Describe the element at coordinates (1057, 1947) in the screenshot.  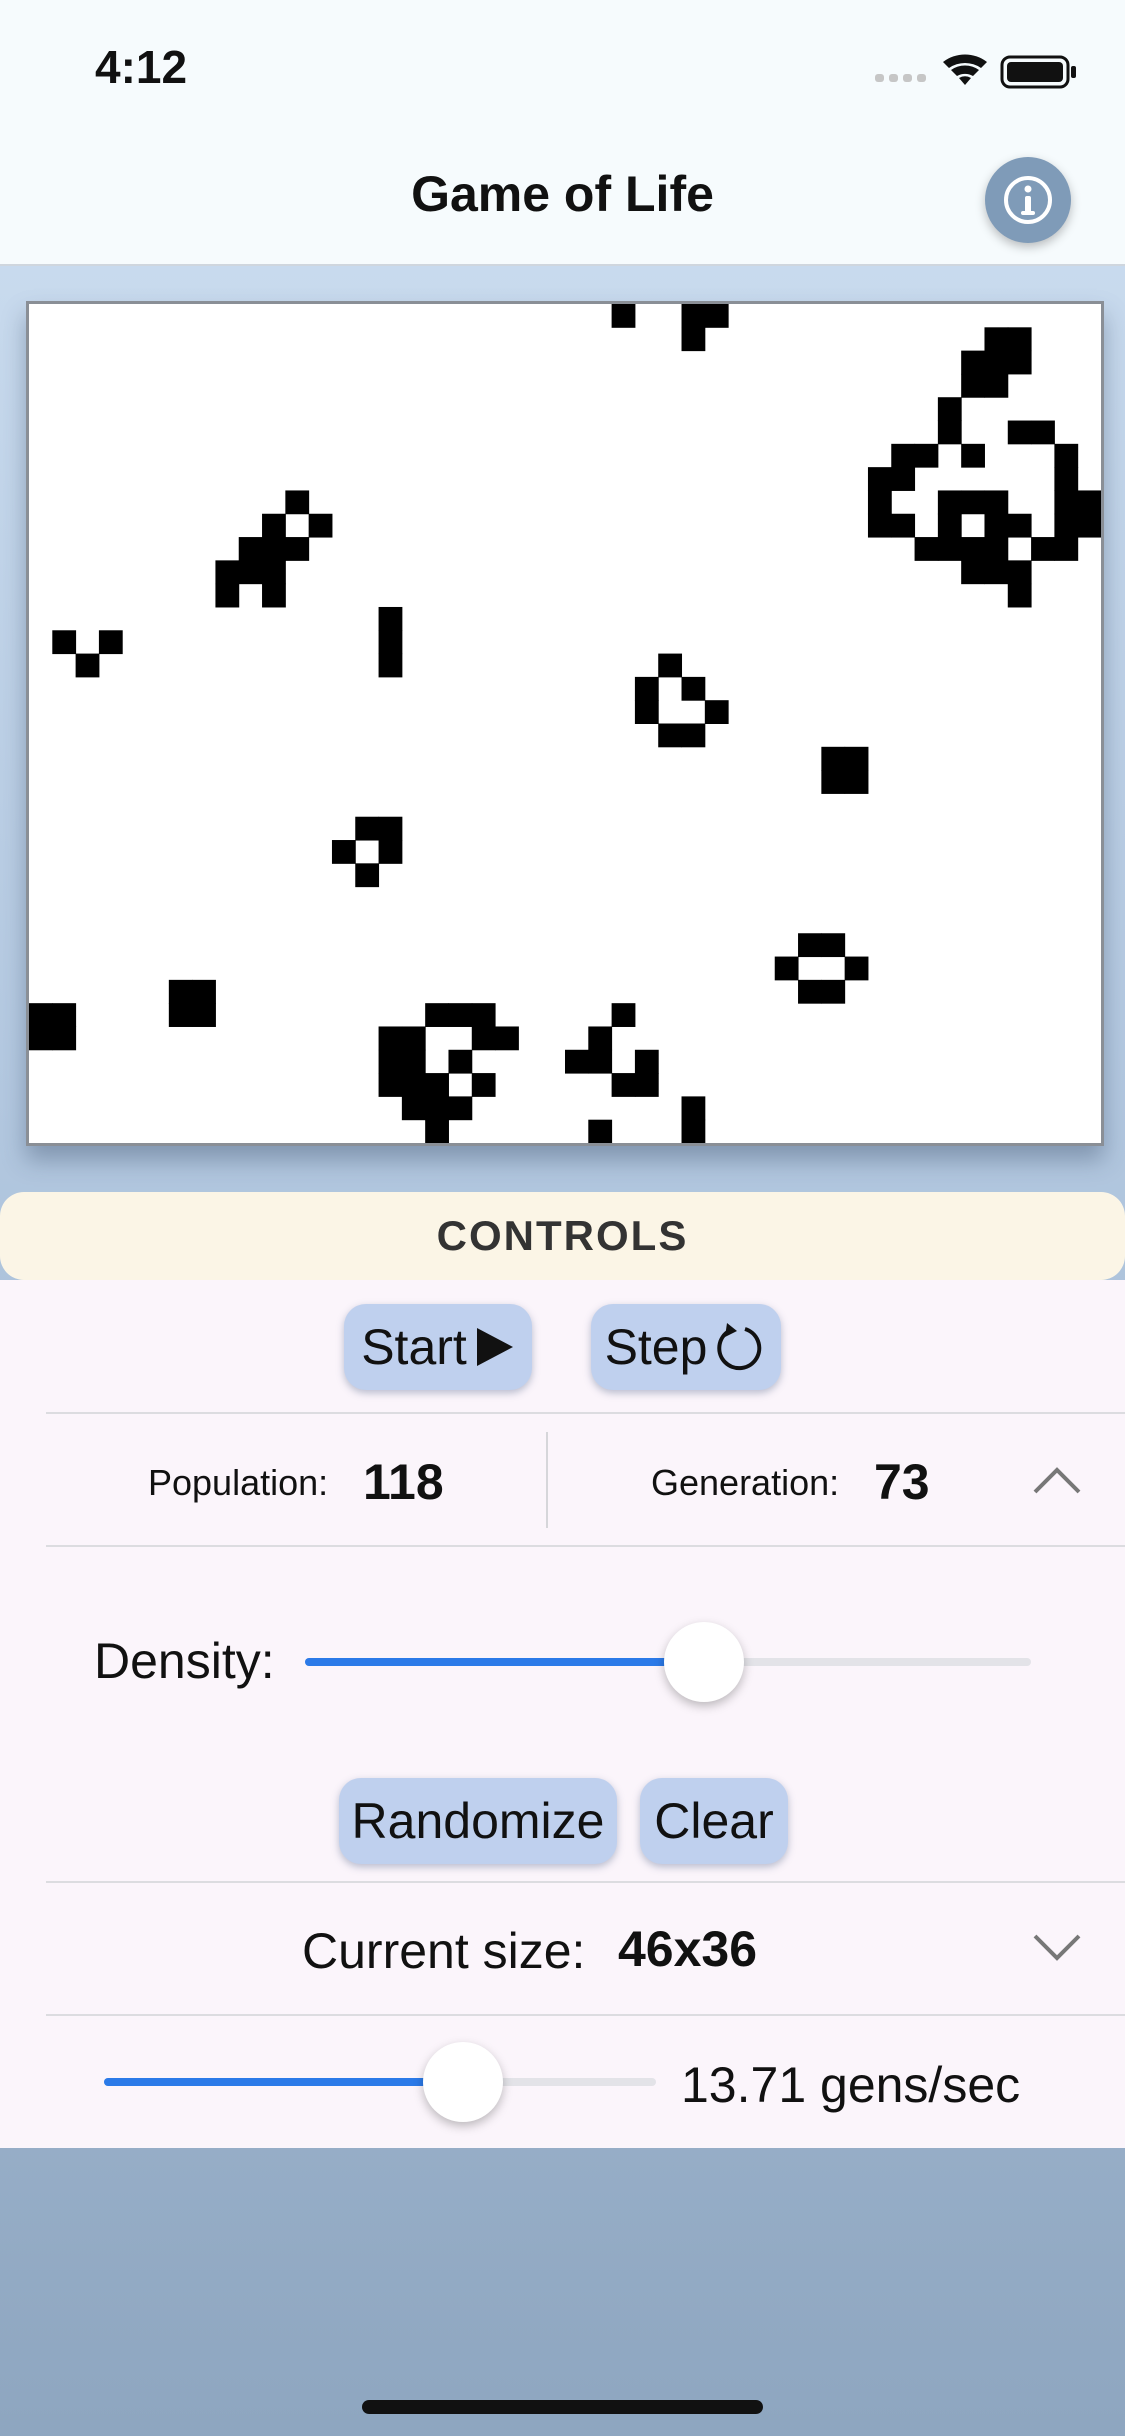
I see `chevron-down-icon` at that location.